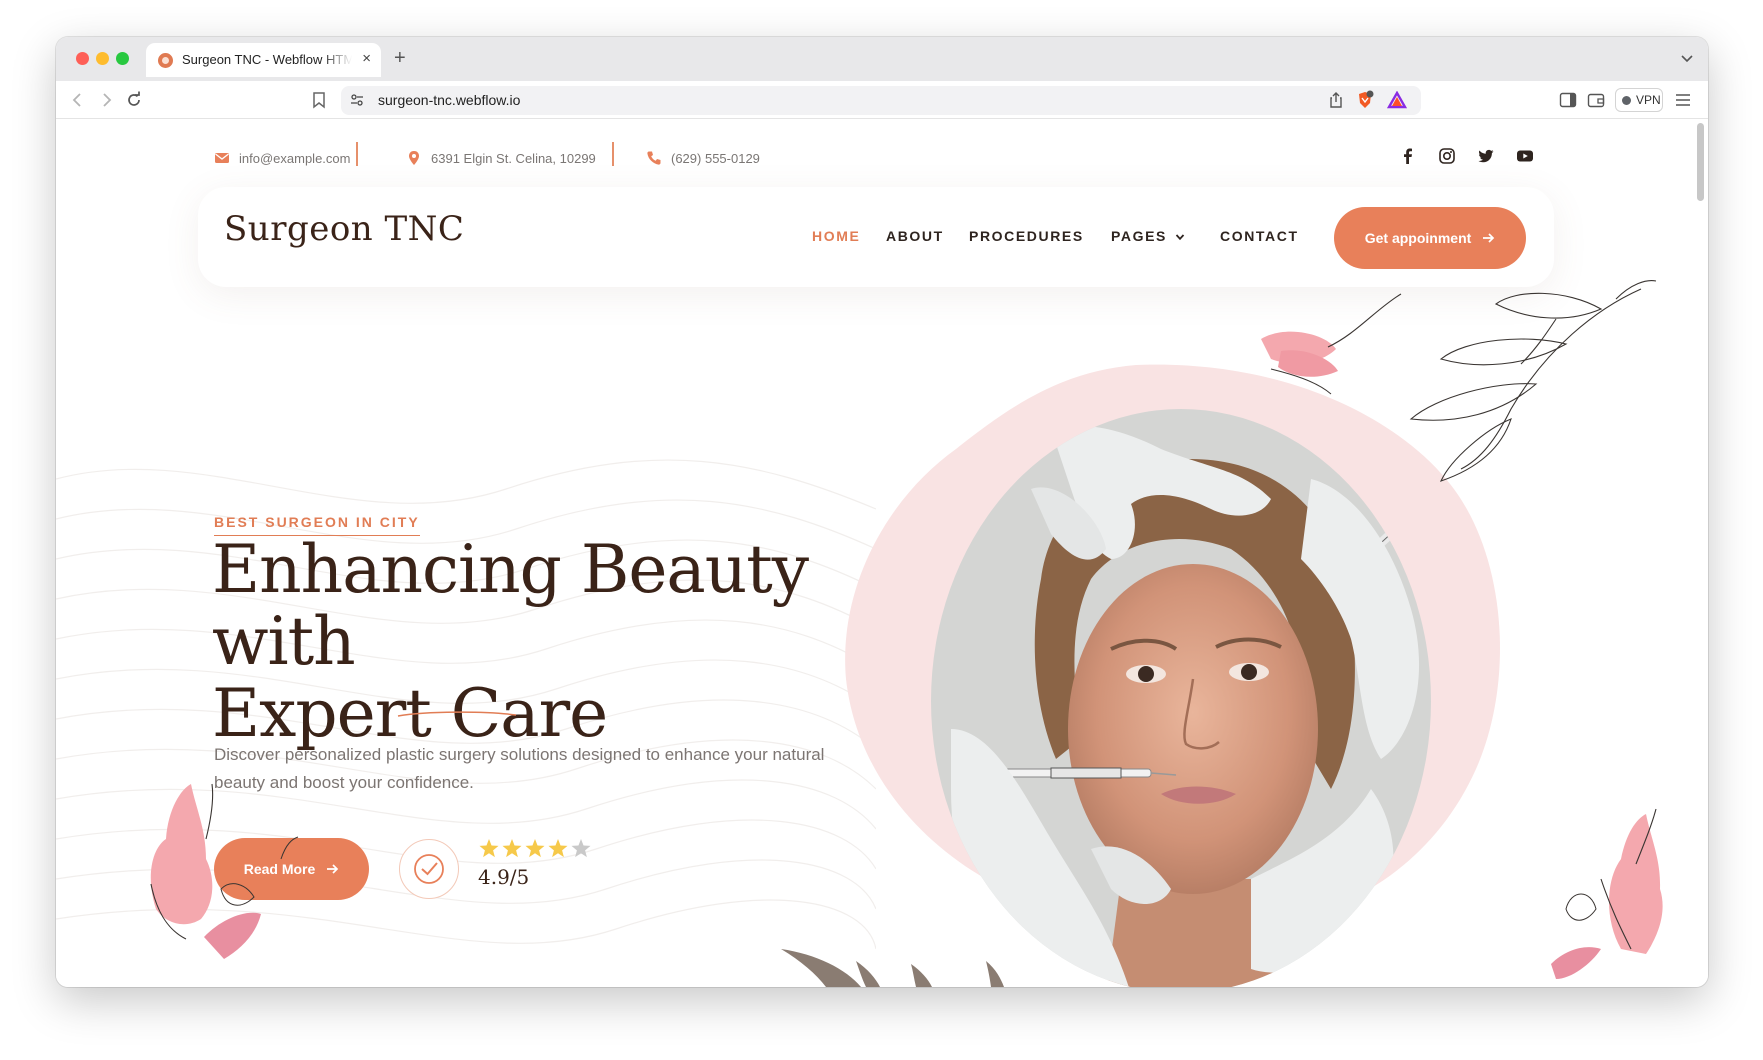  I want to click on toolbar: surgeon-tnc.webflow.io VPN, so click(882, 100).